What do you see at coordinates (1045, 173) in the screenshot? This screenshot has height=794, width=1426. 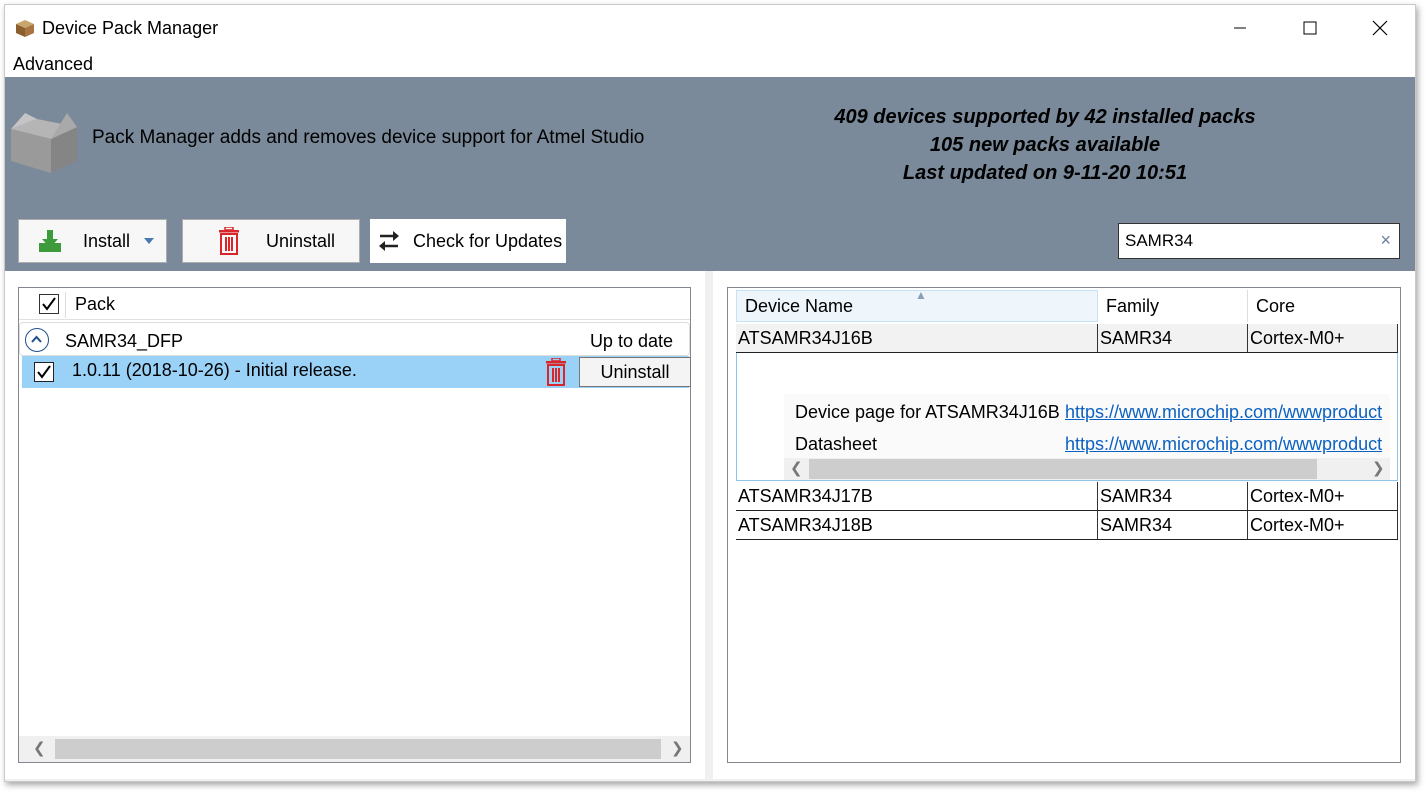 I see `stats-last-updated: Last updated on 9-11-20 10:51` at bounding box center [1045, 173].